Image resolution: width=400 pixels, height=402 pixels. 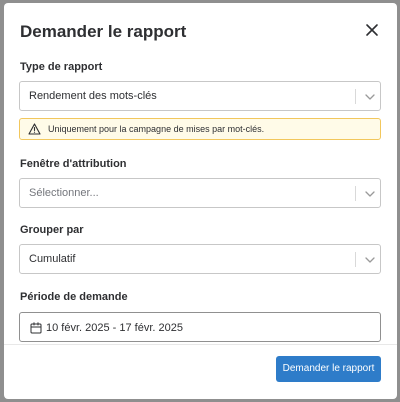 I want to click on dialog-title: Demander le rapport, so click(x=103, y=31).